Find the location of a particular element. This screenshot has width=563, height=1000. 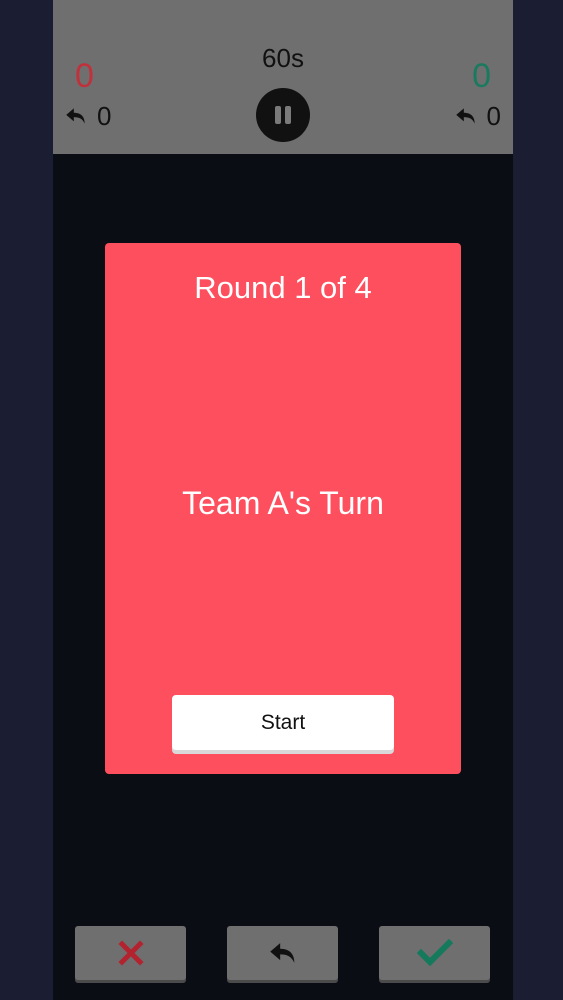

checkmark-icon is located at coordinates (434, 953).